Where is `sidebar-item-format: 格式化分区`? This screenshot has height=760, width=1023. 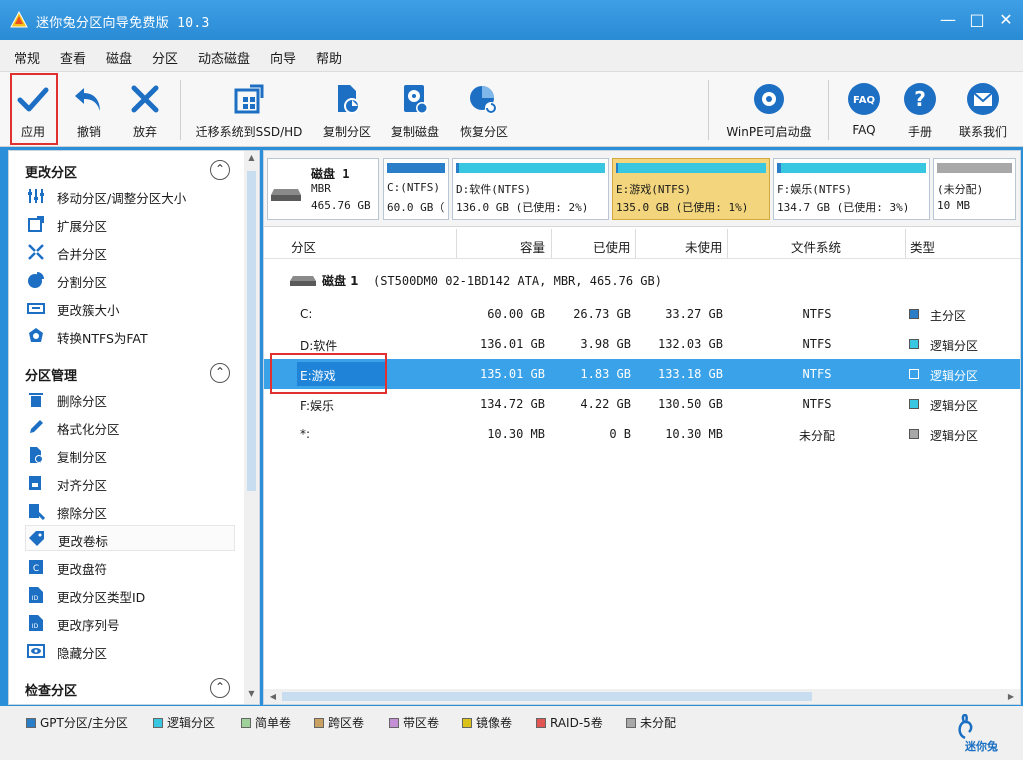 sidebar-item-format: 格式化分区 is located at coordinates (130, 427).